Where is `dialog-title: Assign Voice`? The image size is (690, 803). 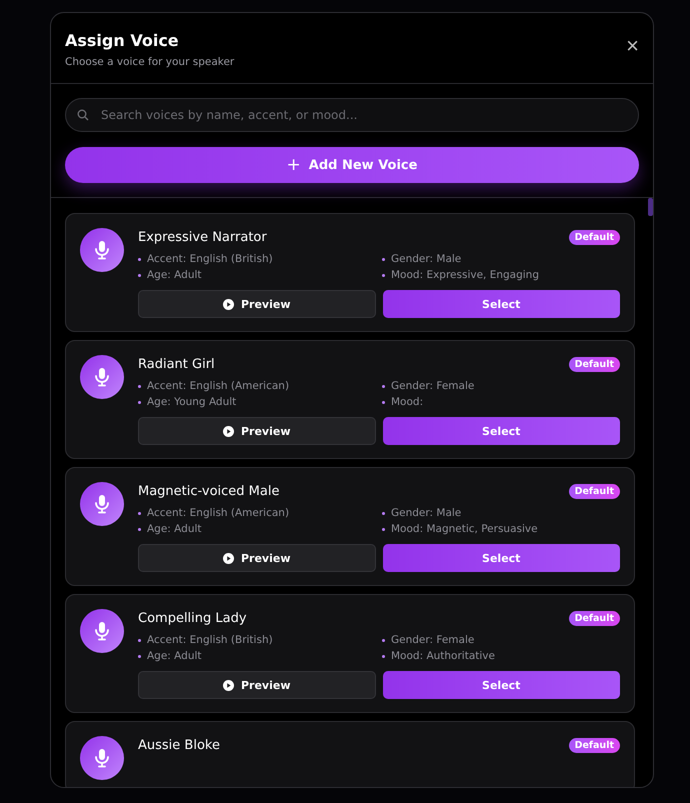
dialog-title: Assign Voice is located at coordinates (122, 40).